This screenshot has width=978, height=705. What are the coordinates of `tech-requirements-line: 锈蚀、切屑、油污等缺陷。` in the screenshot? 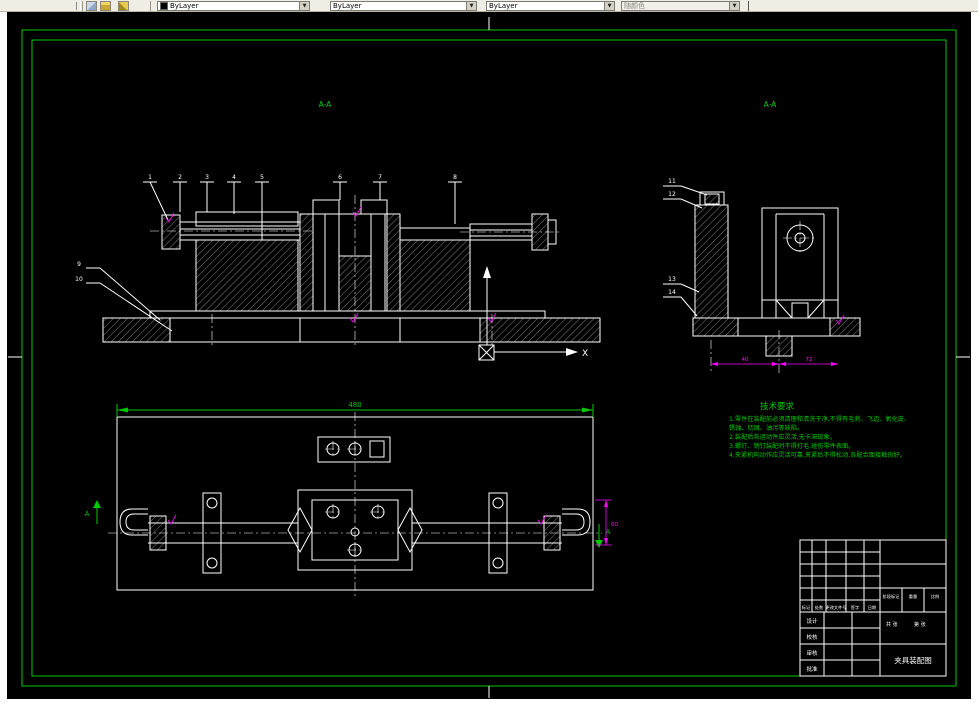 It's located at (766, 428).